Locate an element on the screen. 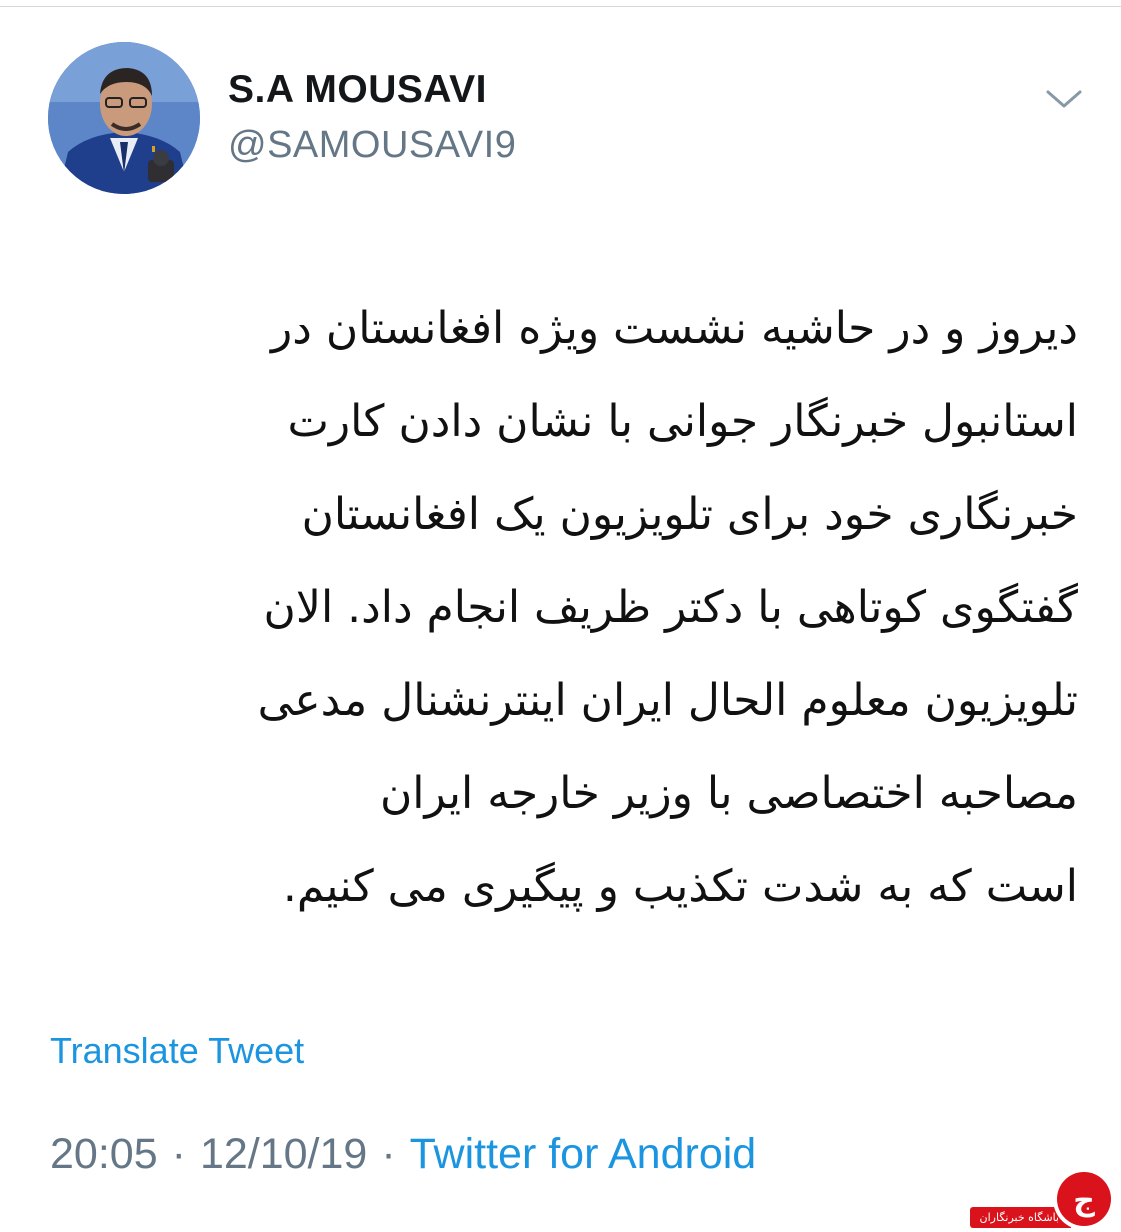  tweet-text-line: است که به شدت تکذیب و پیگیری می کنیم. is located at coordinates (680, 886).